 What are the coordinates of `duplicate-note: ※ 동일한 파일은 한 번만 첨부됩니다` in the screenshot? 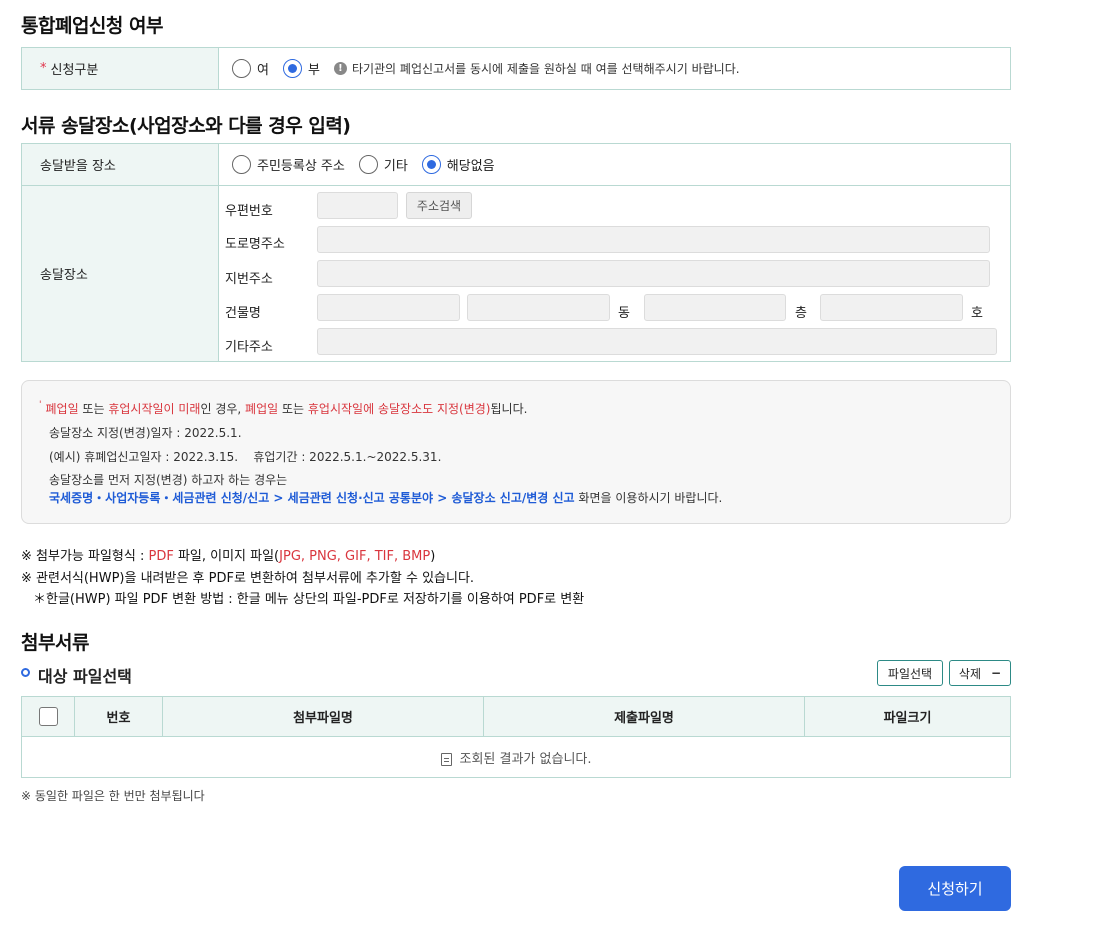 It's located at (113, 796).